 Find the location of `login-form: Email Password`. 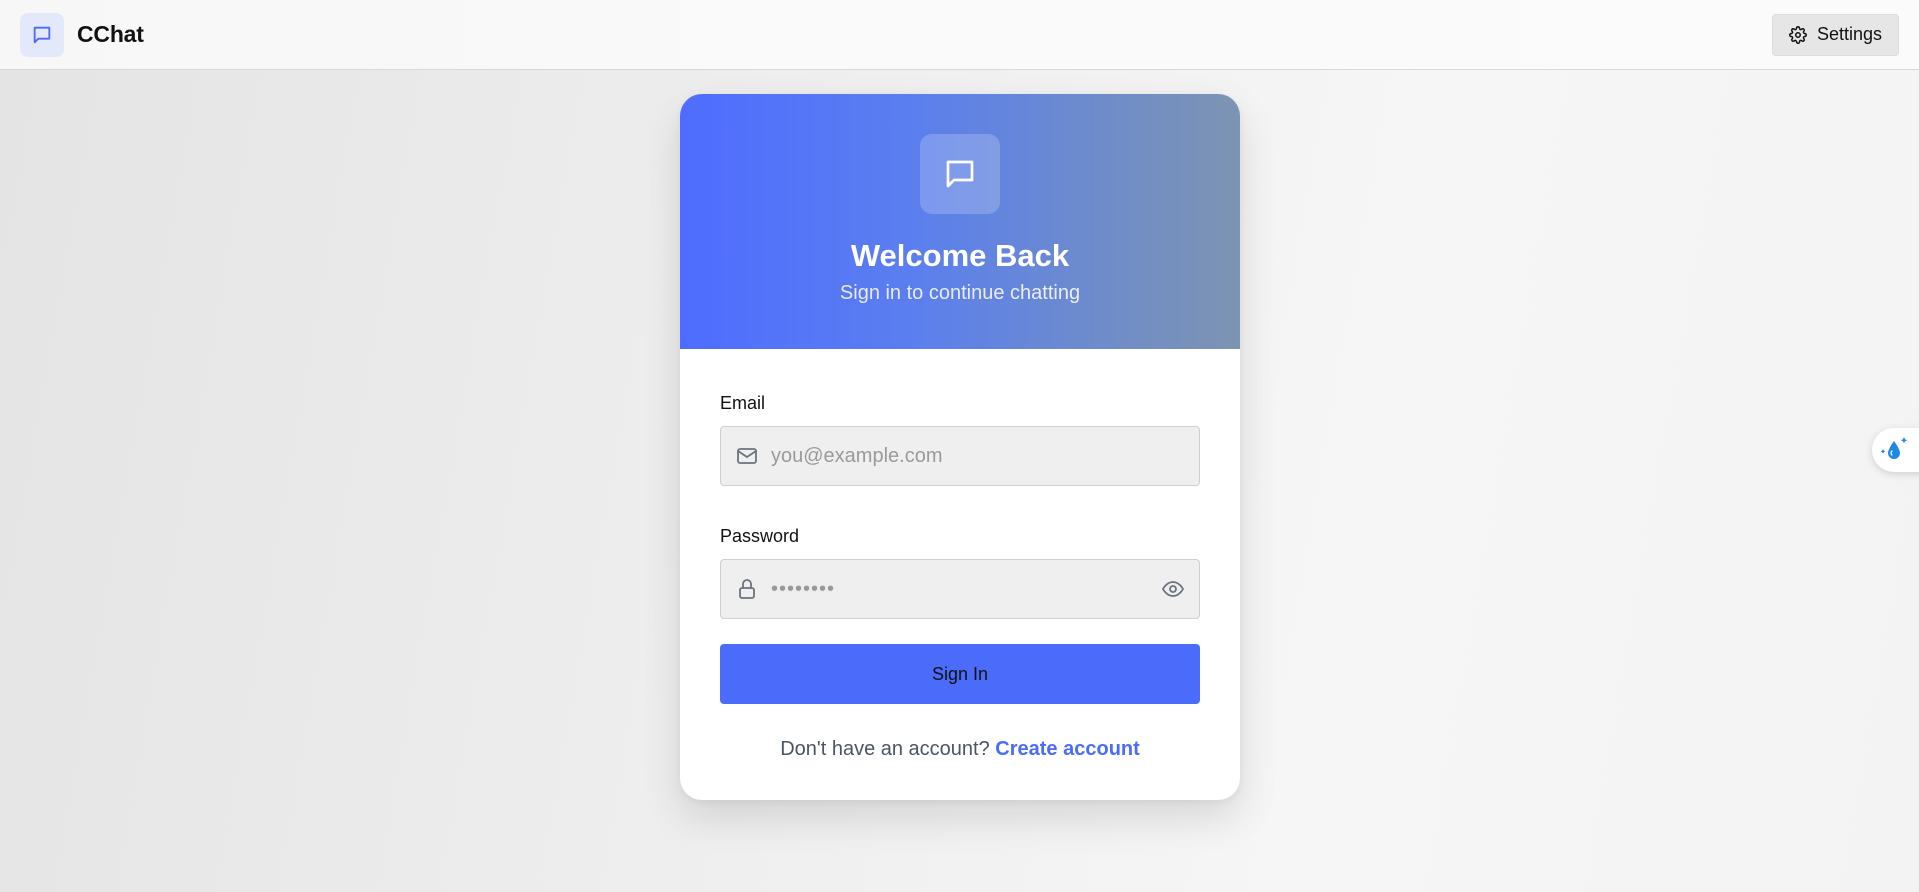

login-form: Email Password is located at coordinates (960, 555).